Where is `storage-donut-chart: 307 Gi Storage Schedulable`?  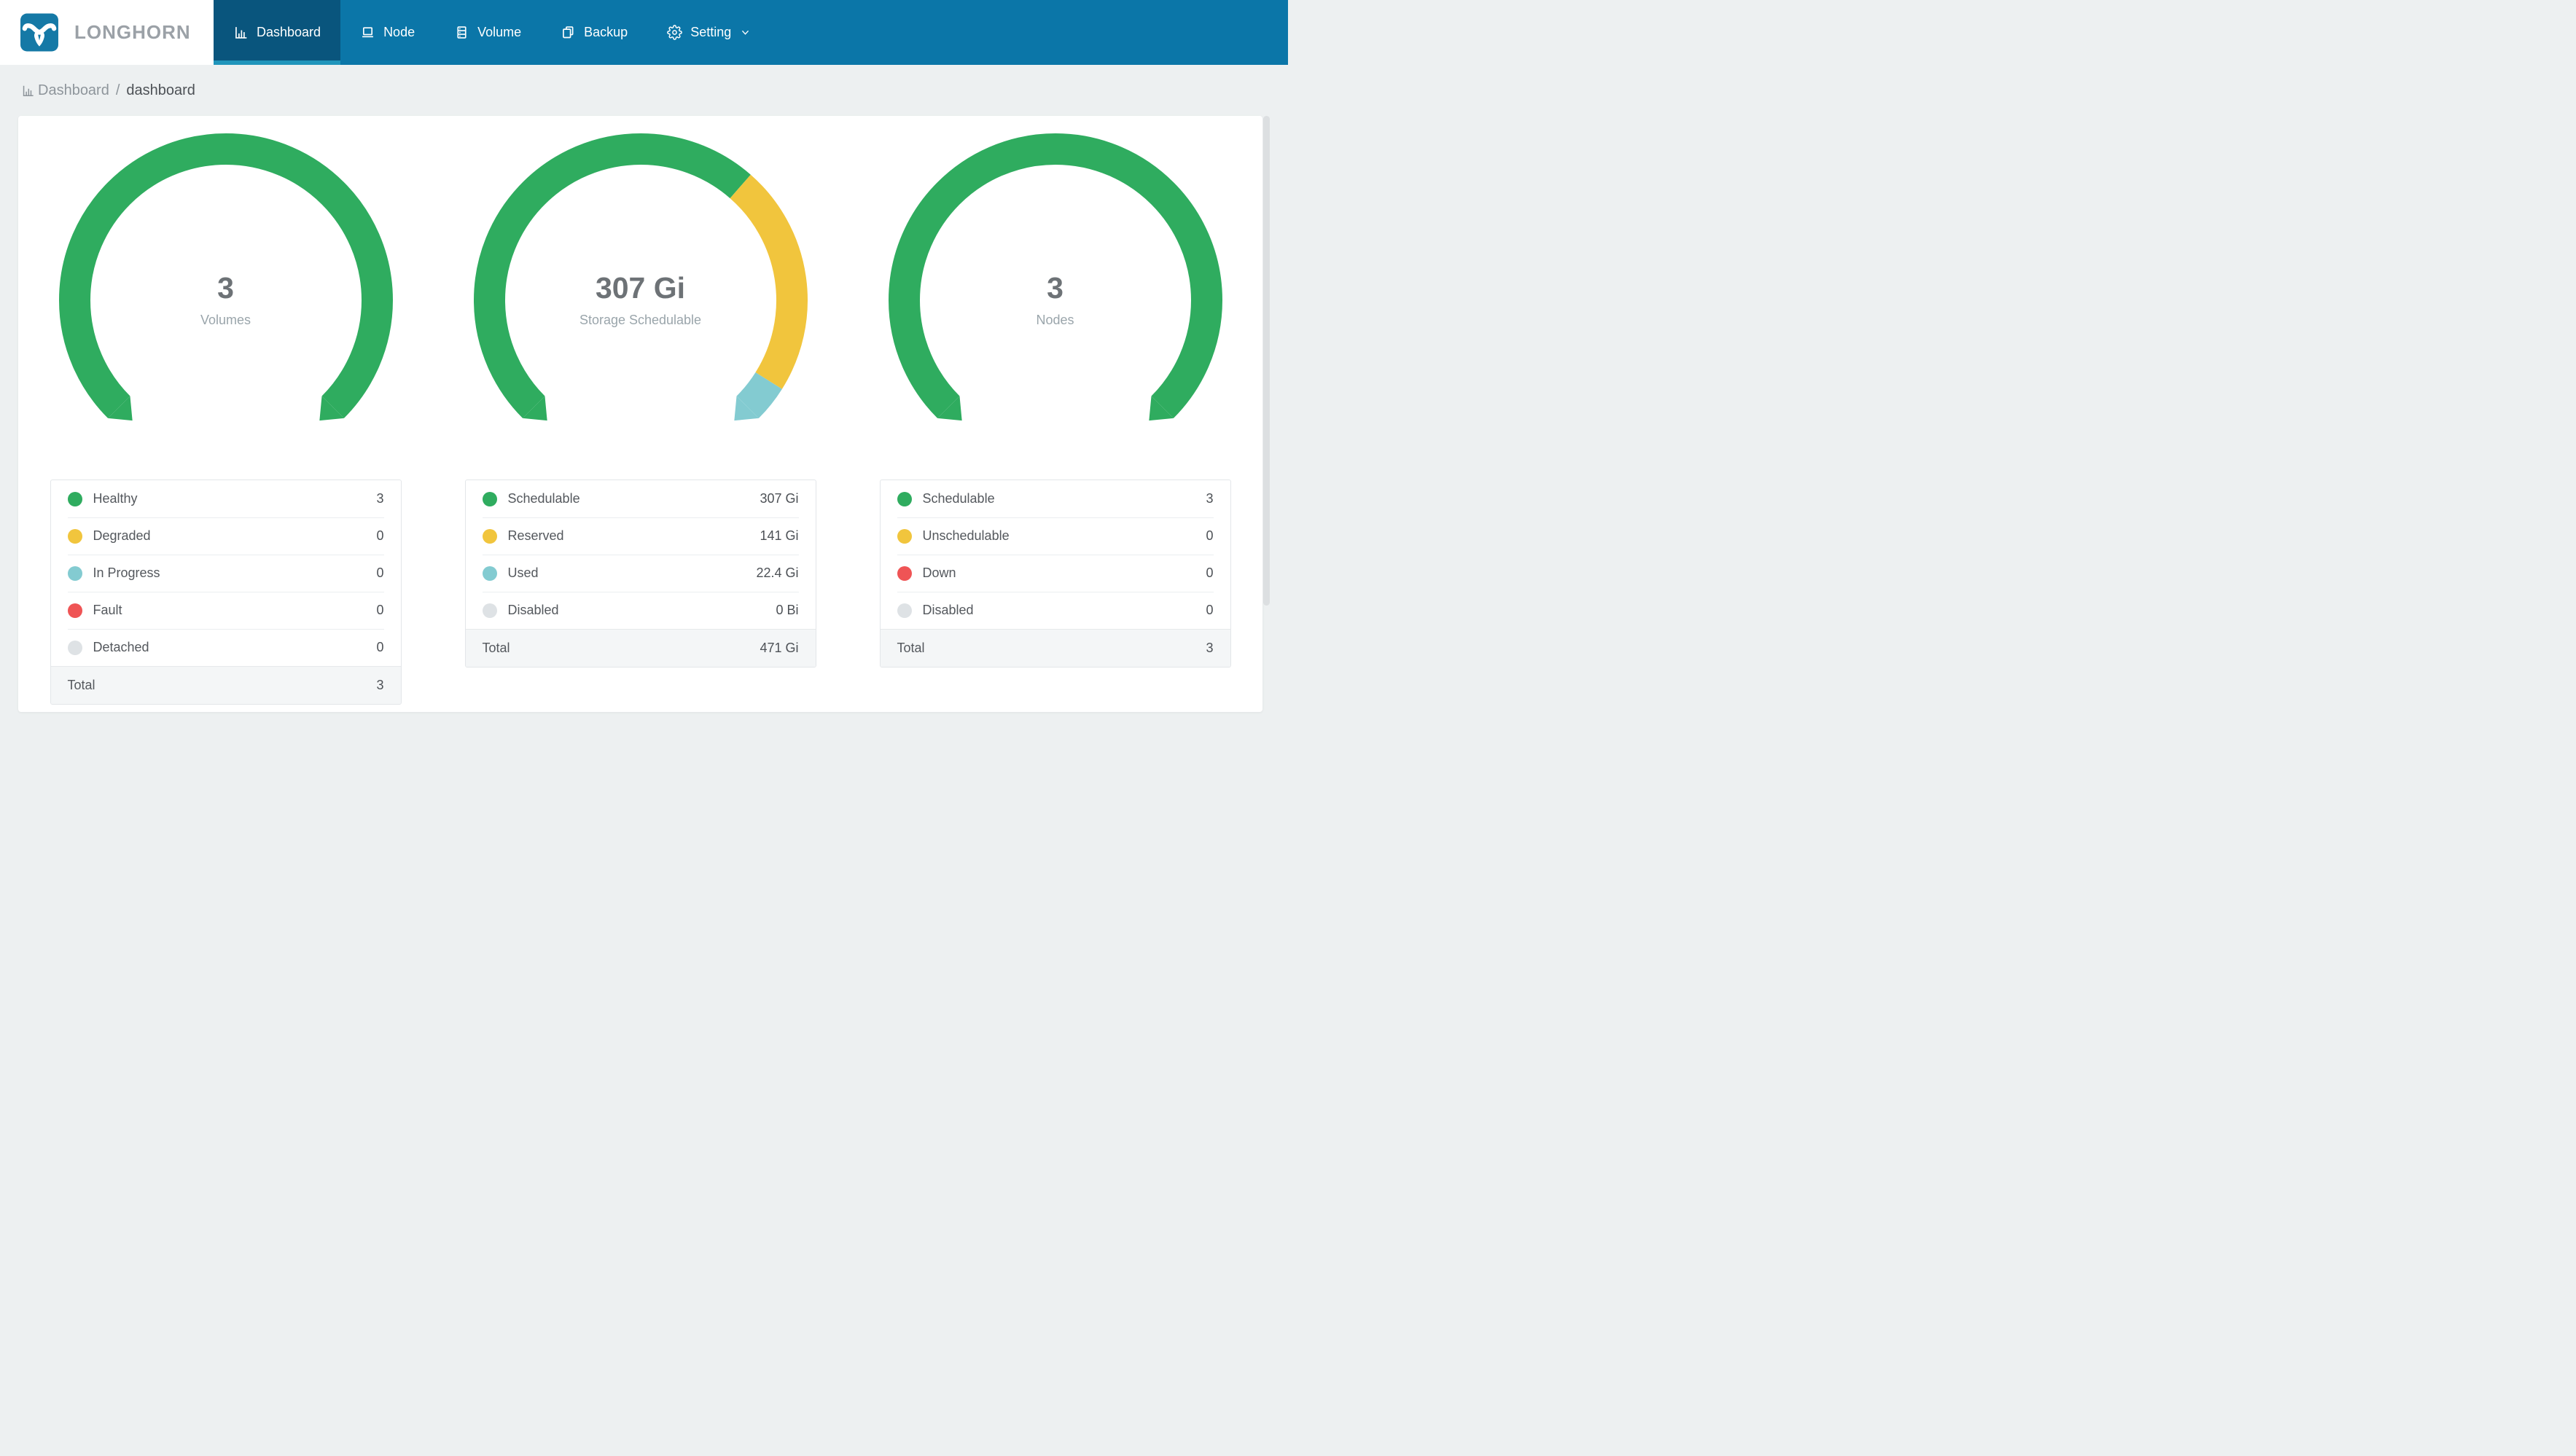
storage-donut-chart: 307 Gi Storage Schedulable is located at coordinates (640, 296).